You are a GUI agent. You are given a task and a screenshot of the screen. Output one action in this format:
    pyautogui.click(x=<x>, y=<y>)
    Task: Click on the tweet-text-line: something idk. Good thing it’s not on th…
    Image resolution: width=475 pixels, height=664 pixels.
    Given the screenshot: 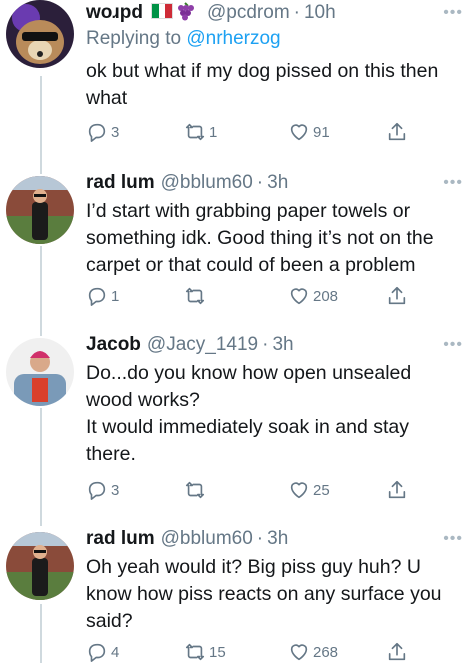 What is the action you would take?
    pyautogui.click(x=260, y=238)
    